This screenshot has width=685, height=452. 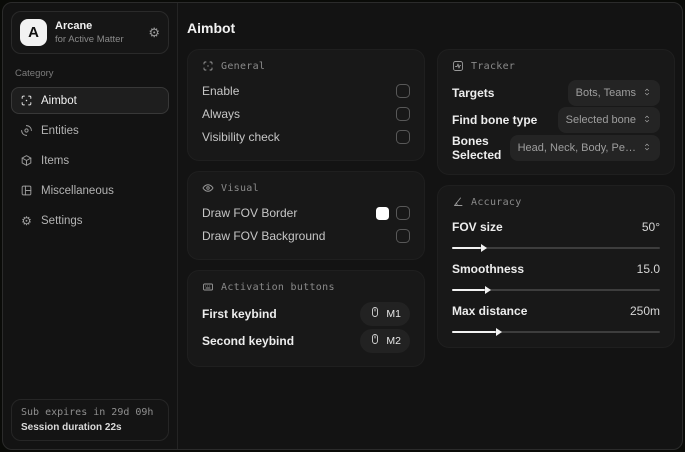 I want to click on section-label: Visual, so click(x=240, y=188).